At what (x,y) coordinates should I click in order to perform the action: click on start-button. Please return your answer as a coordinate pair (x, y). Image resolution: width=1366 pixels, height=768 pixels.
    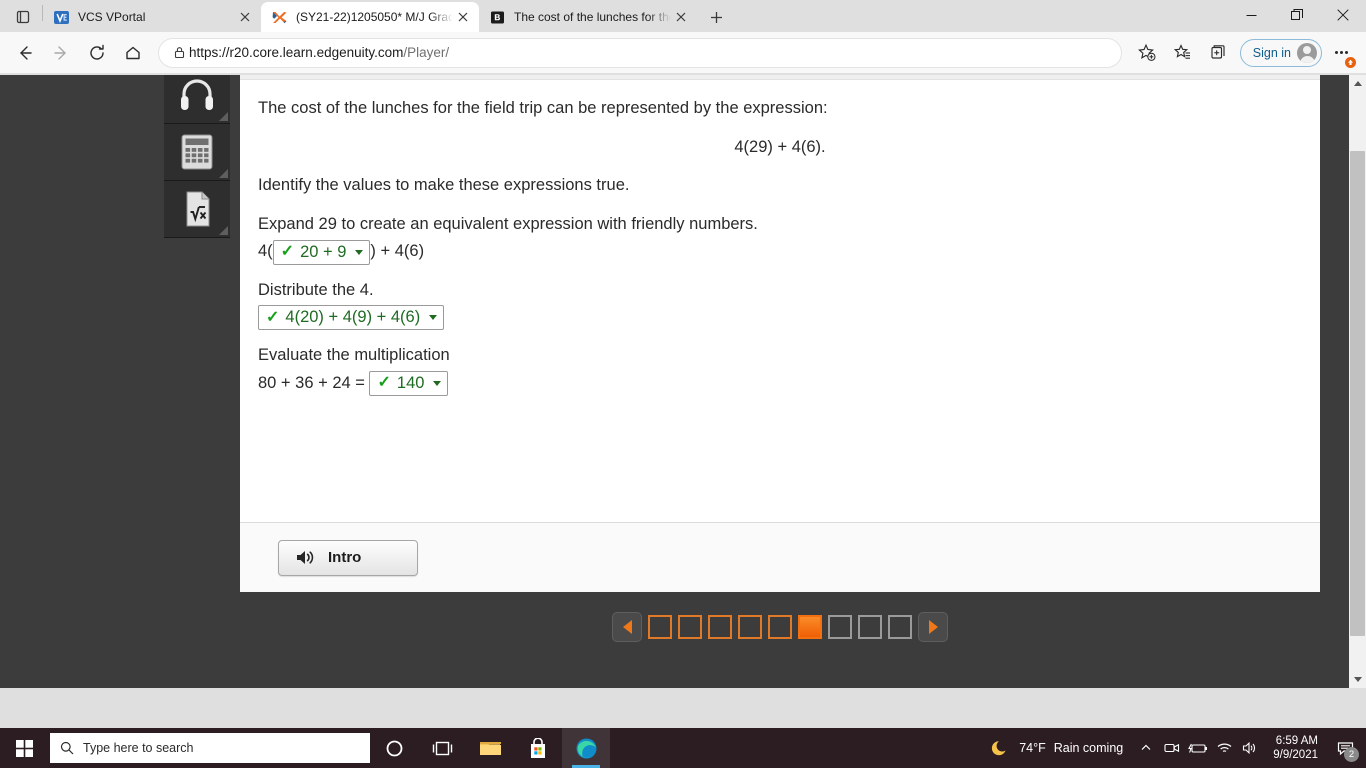
    Looking at the image, I should click on (24, 748).